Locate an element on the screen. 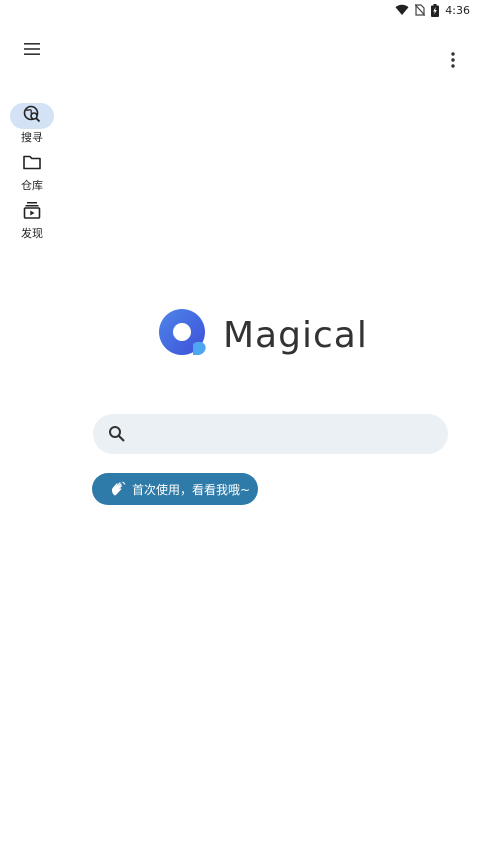 This screenshot has width=477, height=849. nav-item-repository: 仓库 is located at coordinates (32, 175).